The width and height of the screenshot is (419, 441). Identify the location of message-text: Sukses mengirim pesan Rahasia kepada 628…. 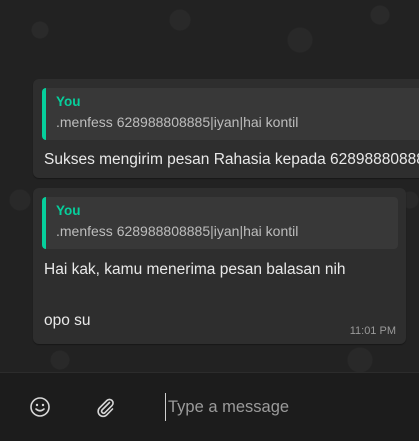
(231, 159).